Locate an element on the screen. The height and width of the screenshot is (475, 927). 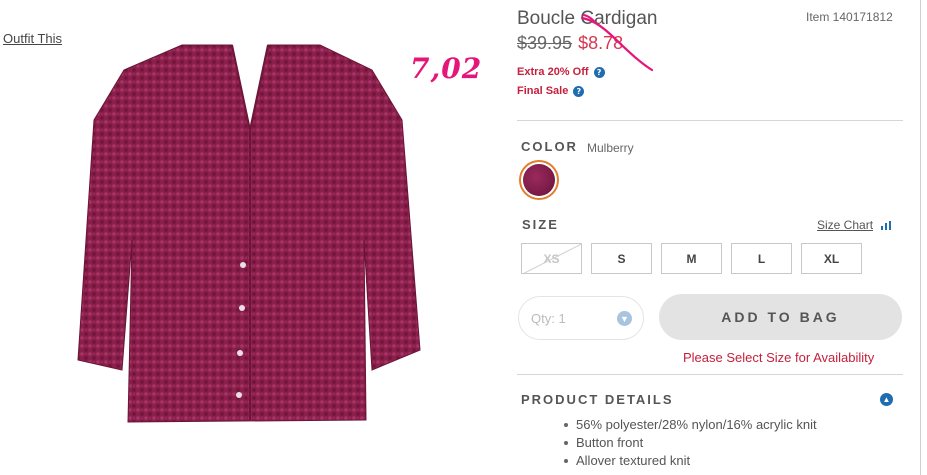
bar-chart-icon is located at coordinates (886, 225).